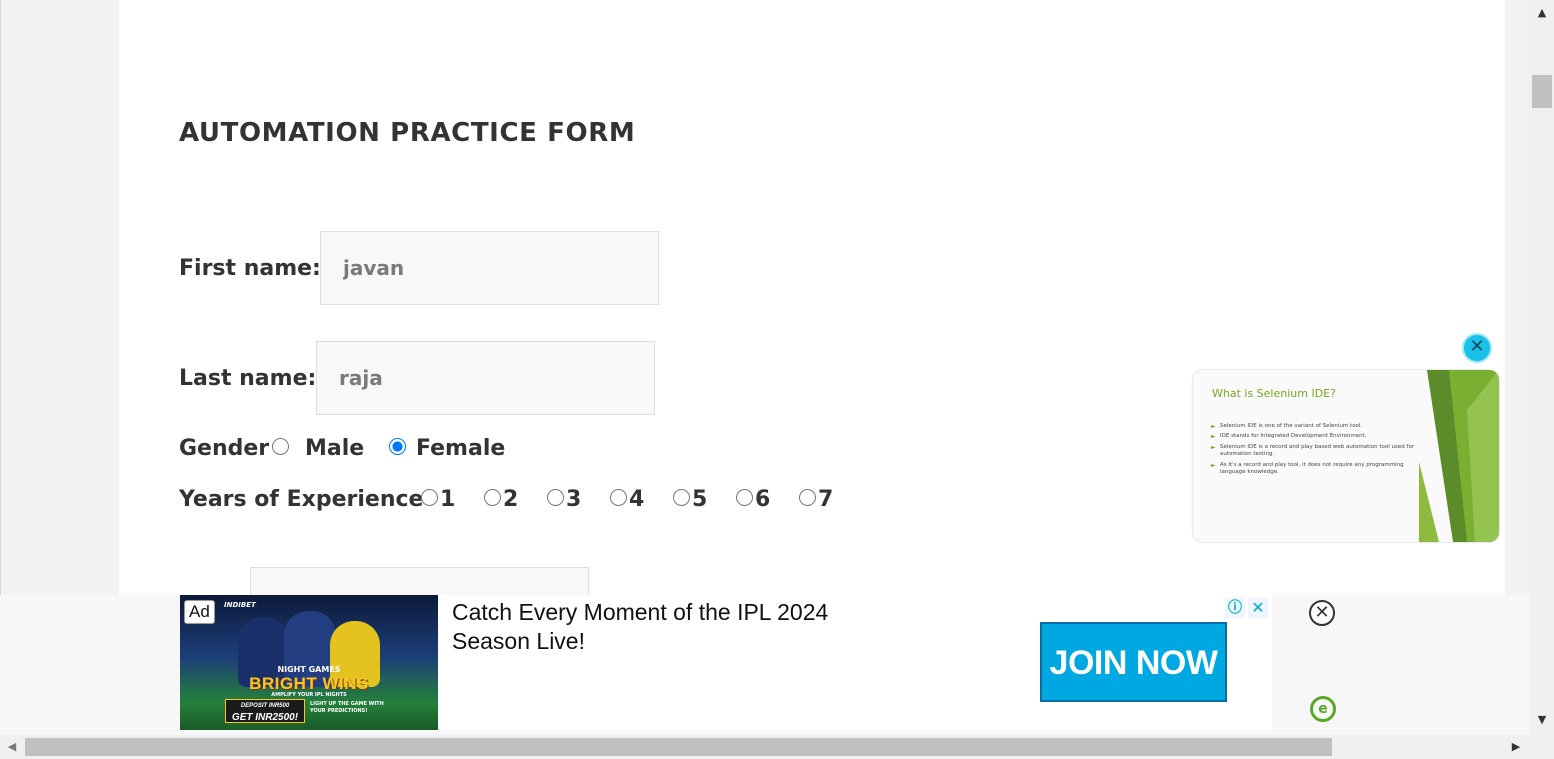 Image resolution: width=1554 pixels, height=759 pixels. I want to click on ad-night-games: NIGHT GAMES, so click(309, 669).